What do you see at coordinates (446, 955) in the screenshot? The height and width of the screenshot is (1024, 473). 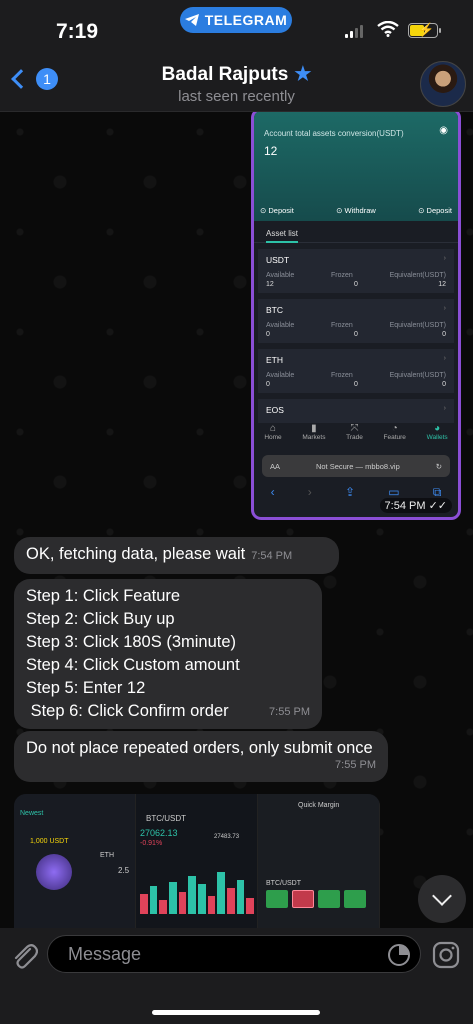 I see `camera-icon` at bounding box center [446, 955].